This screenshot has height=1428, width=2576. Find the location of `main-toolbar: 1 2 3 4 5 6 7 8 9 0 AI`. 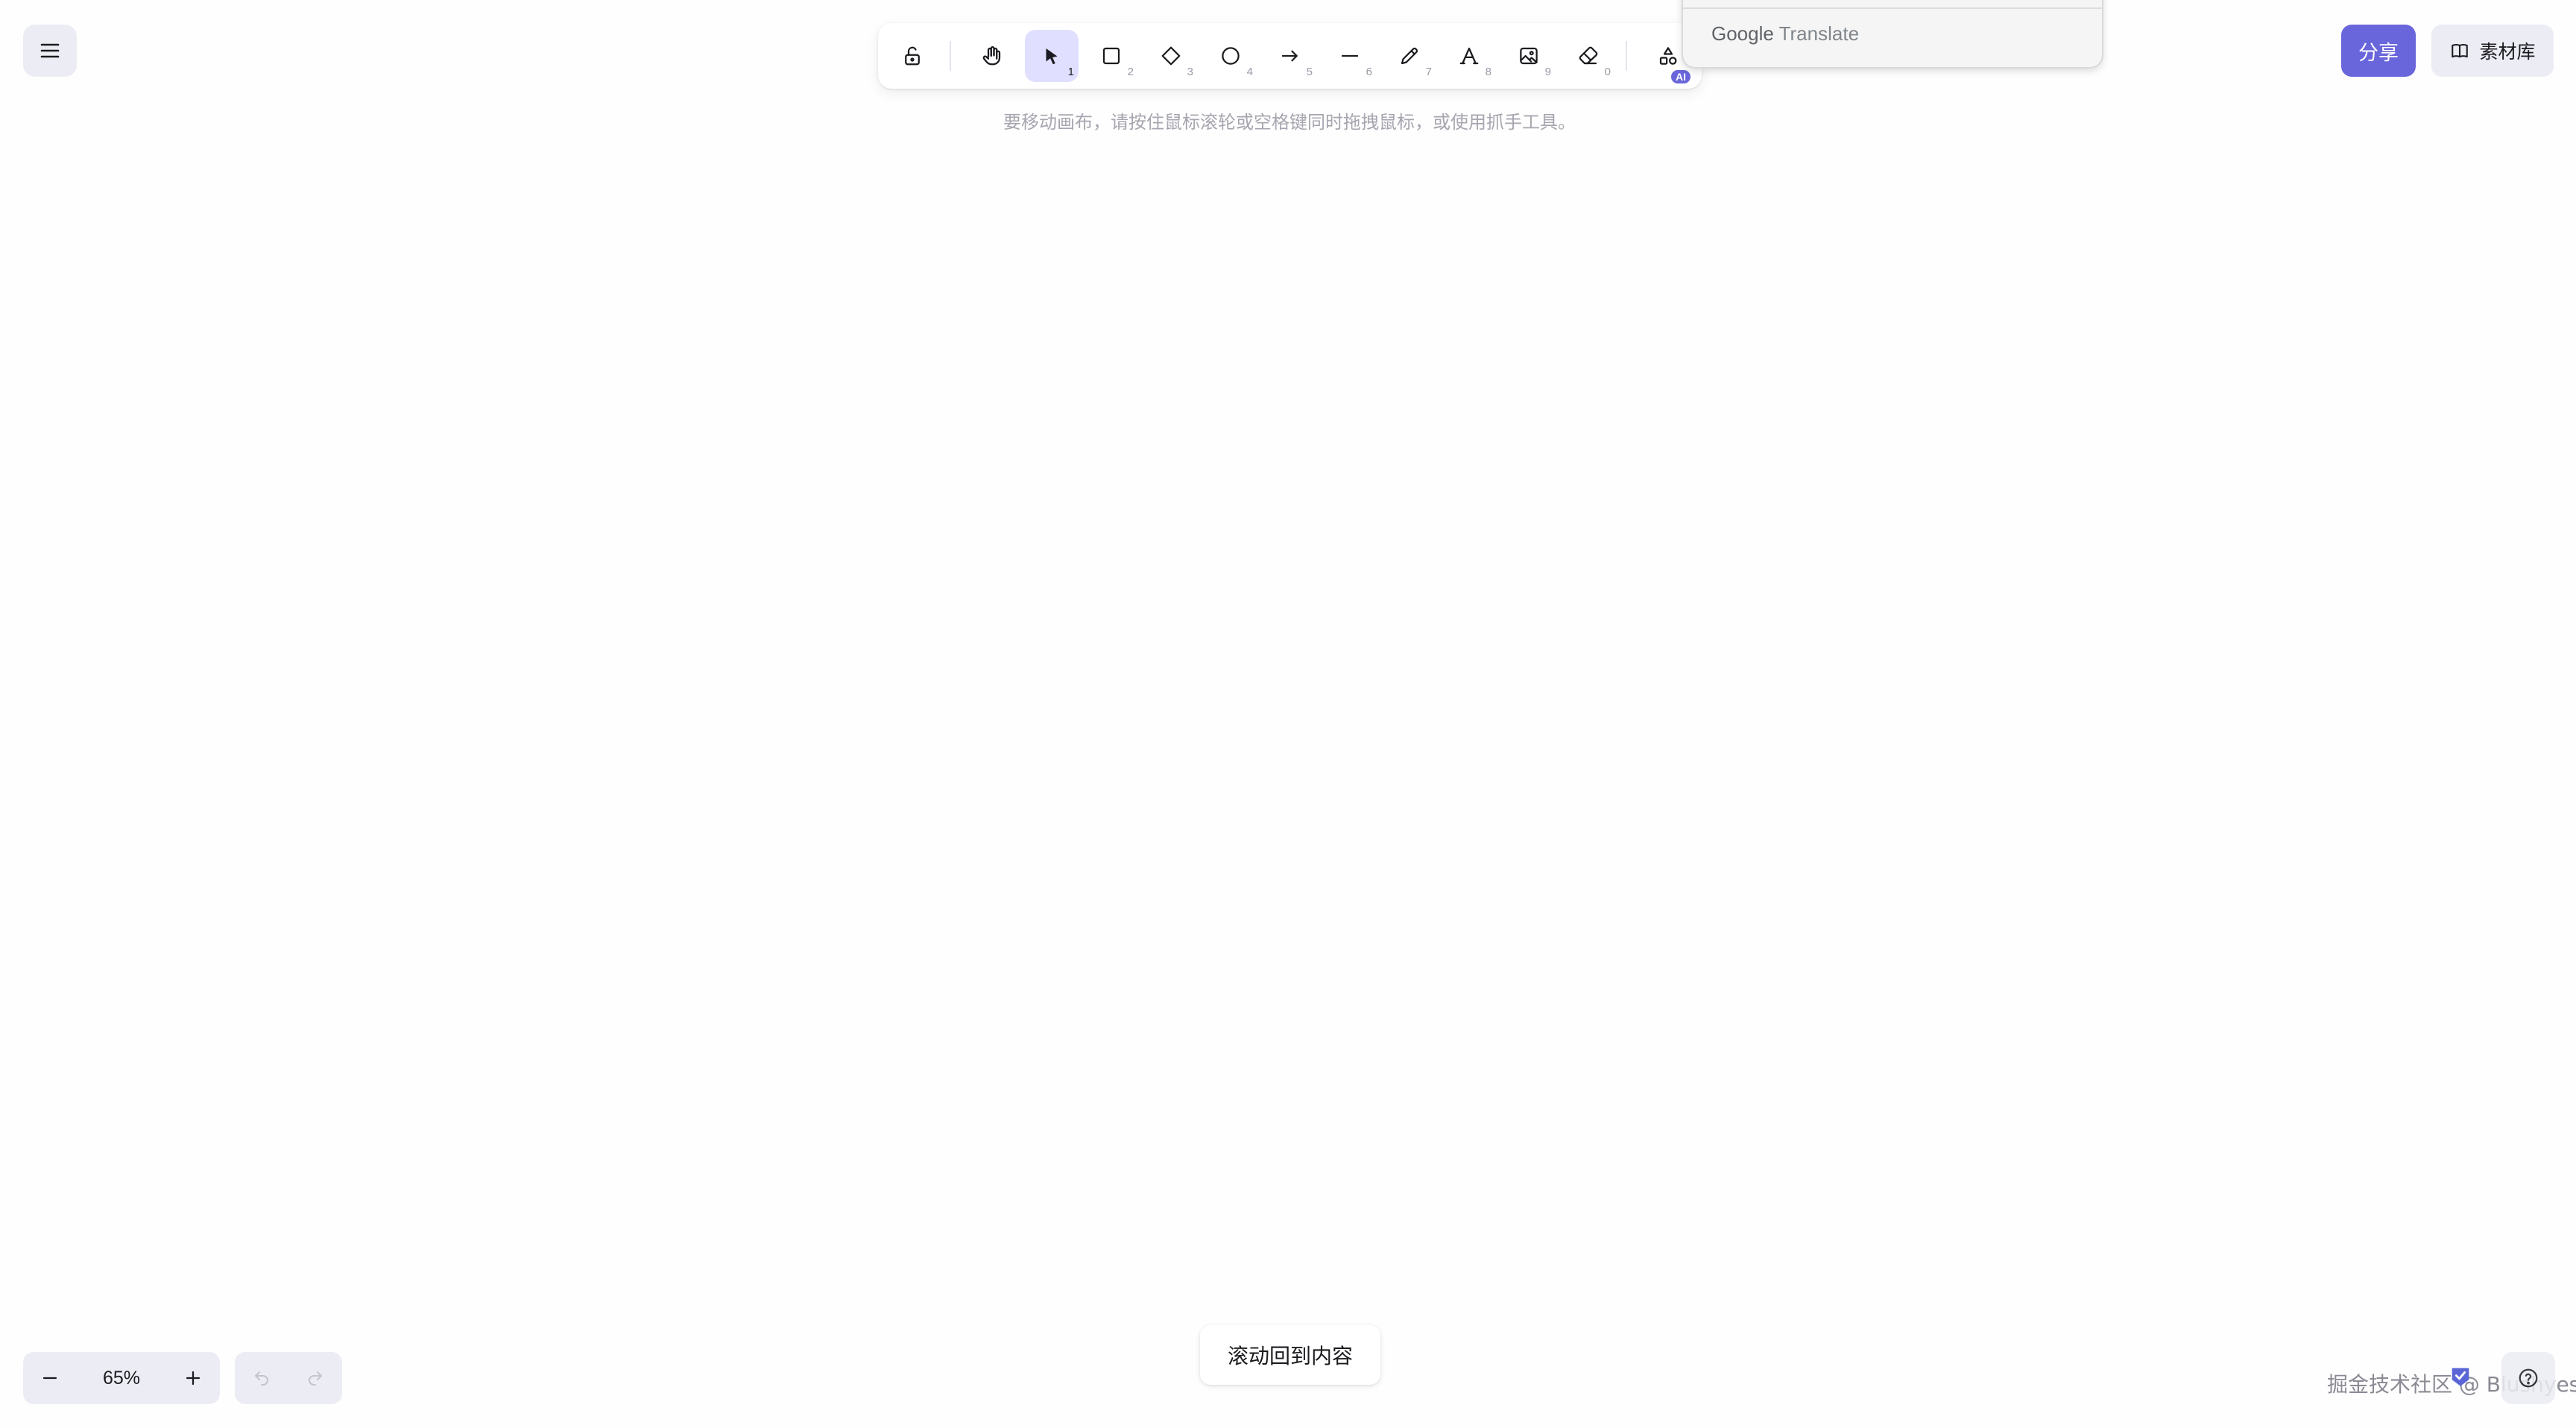

main-toolbar: 1 2 3 4 5 6 7 8 9 0 AI is located at coordinates (1290, 56).